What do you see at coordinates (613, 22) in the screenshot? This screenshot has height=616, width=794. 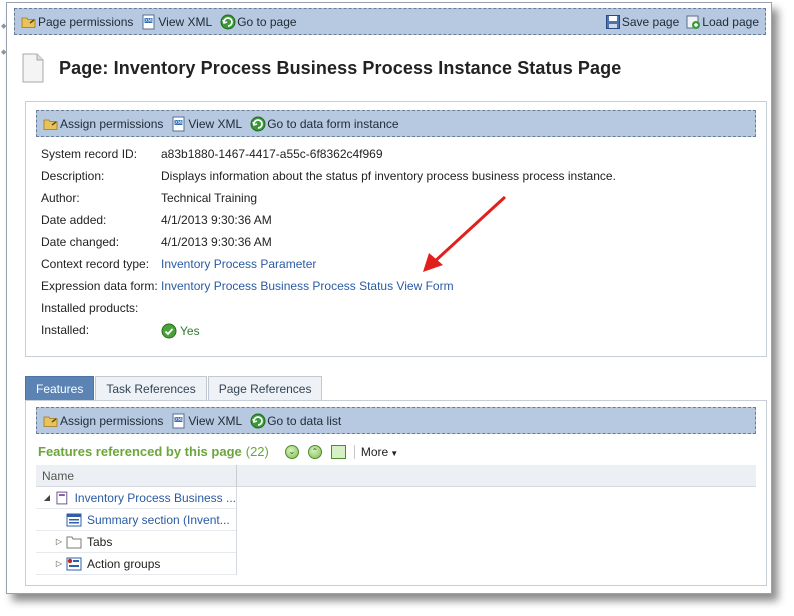 I see `save-disk-icon` at bounding box center [613, 22].